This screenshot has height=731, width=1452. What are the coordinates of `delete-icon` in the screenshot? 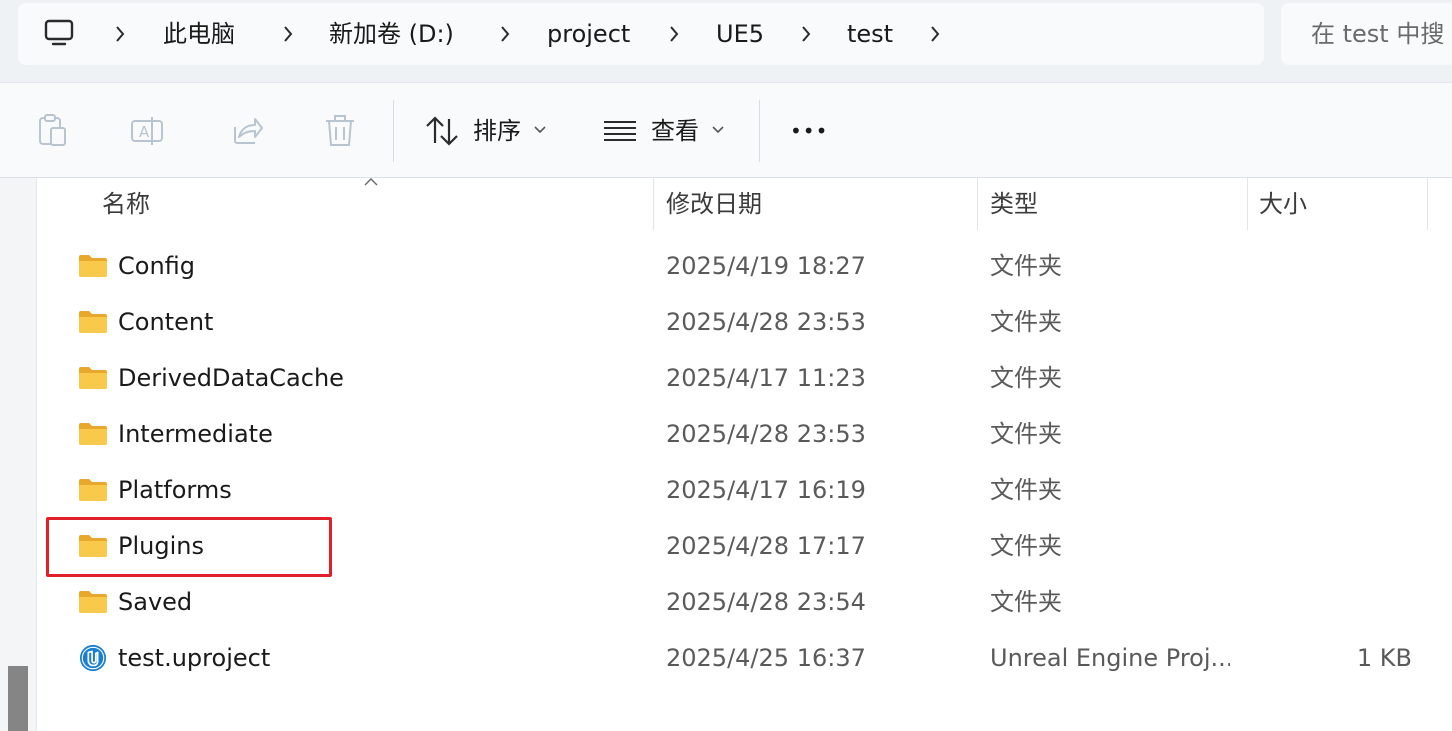 It's located at (340, 131).